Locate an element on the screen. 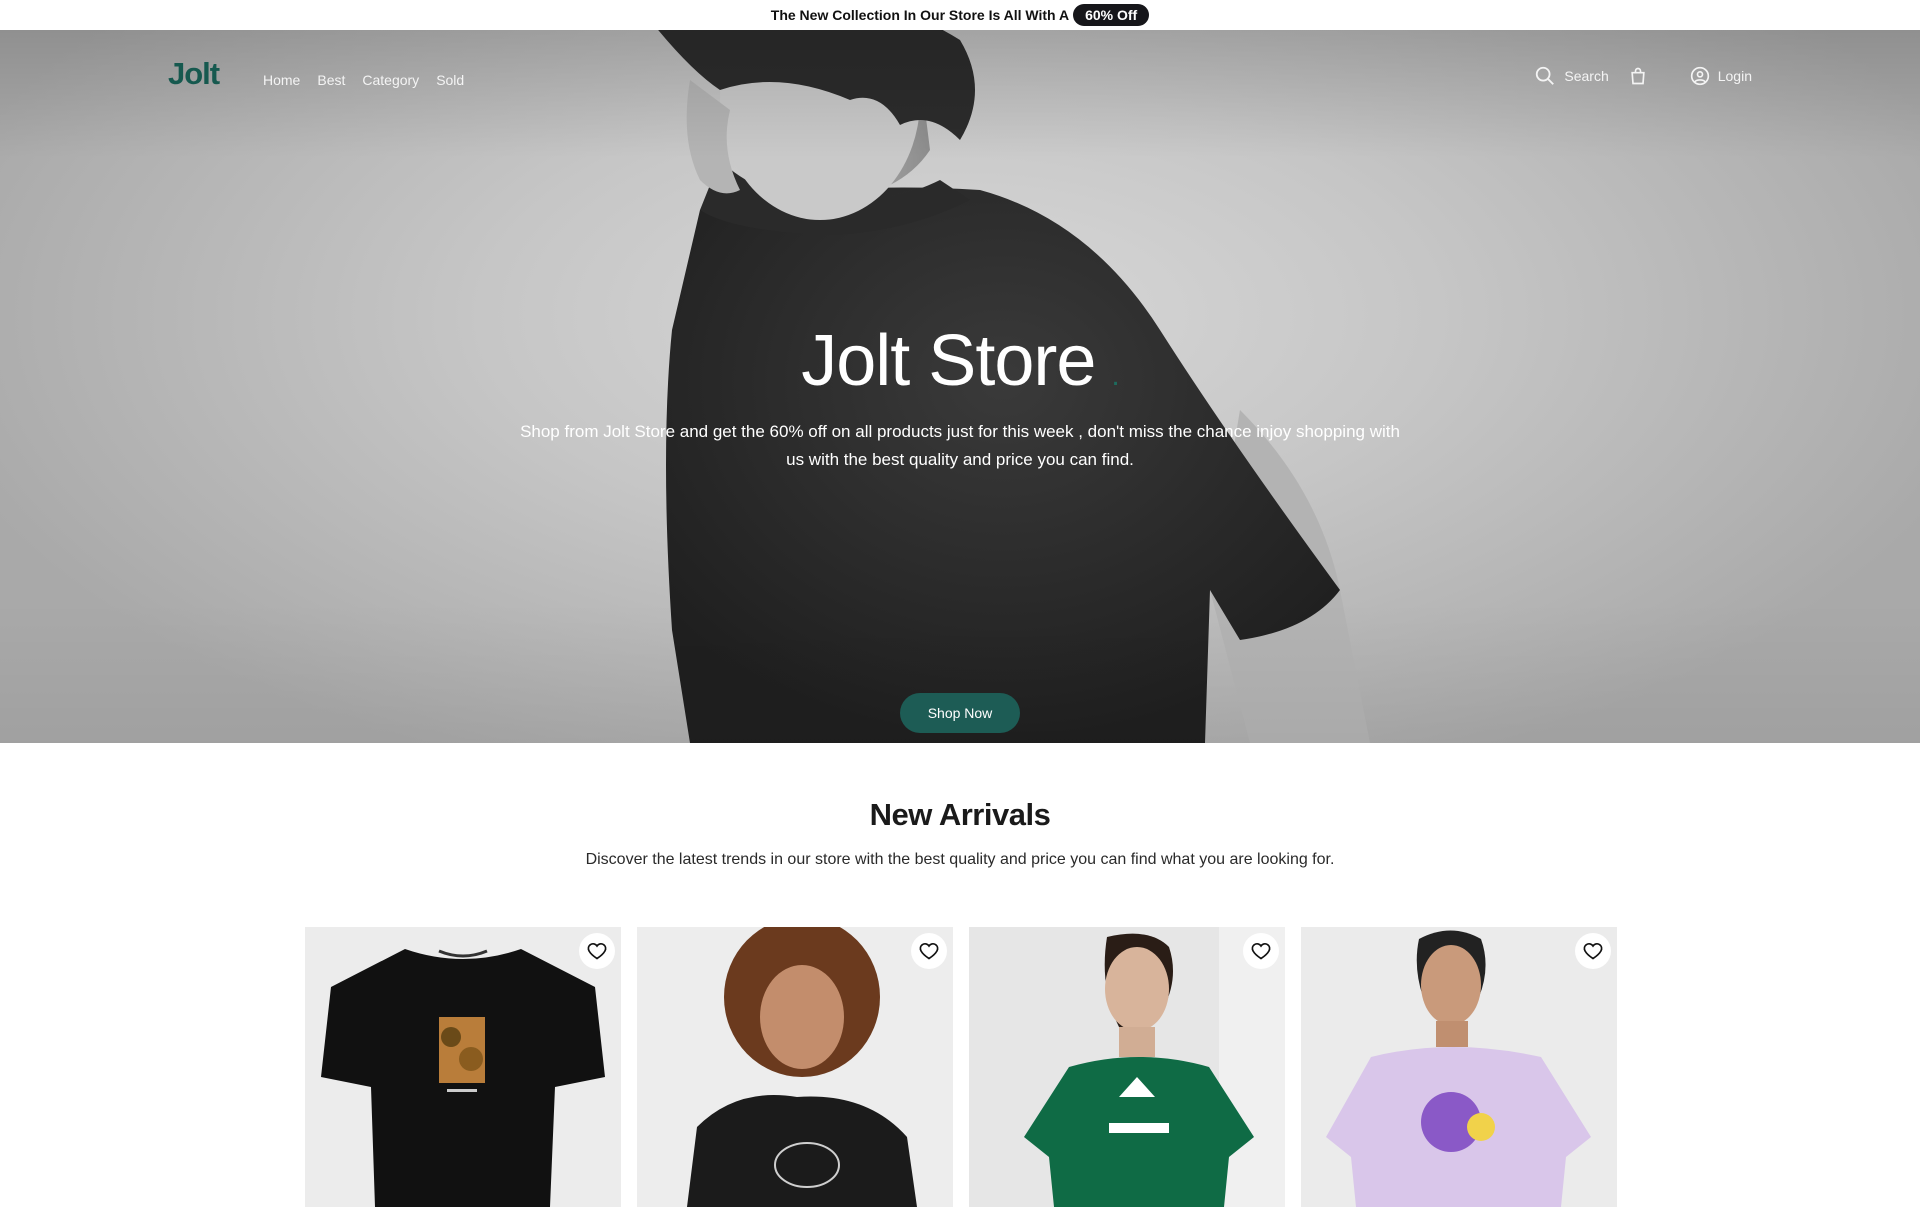  shopping-bag-icon is located at coordinates (1638, 76).